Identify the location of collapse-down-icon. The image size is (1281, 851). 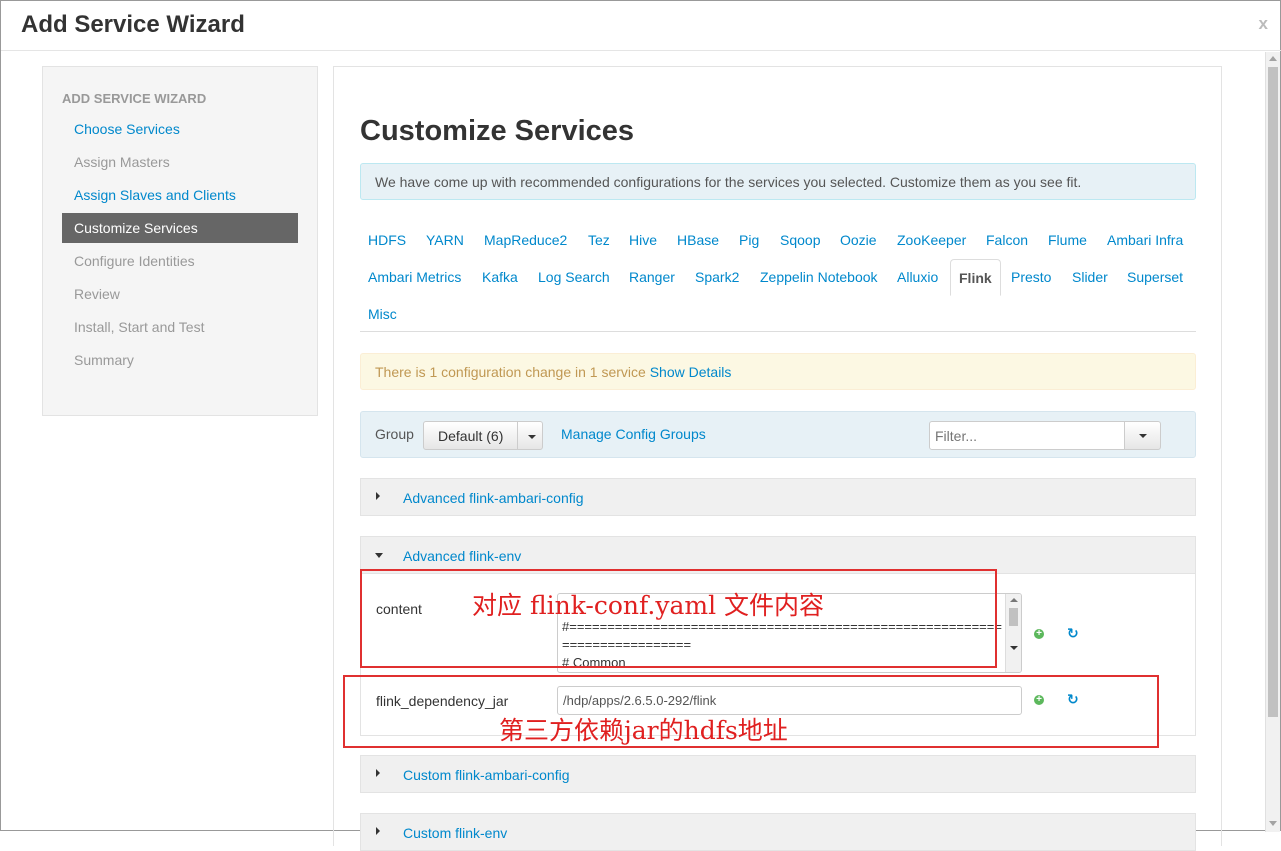
(379, 555).